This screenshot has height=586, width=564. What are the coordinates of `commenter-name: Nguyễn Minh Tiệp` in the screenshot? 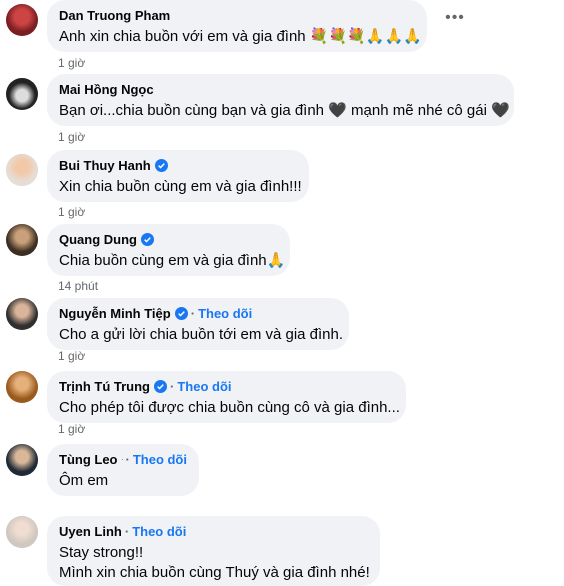 It's located at (115, 313).